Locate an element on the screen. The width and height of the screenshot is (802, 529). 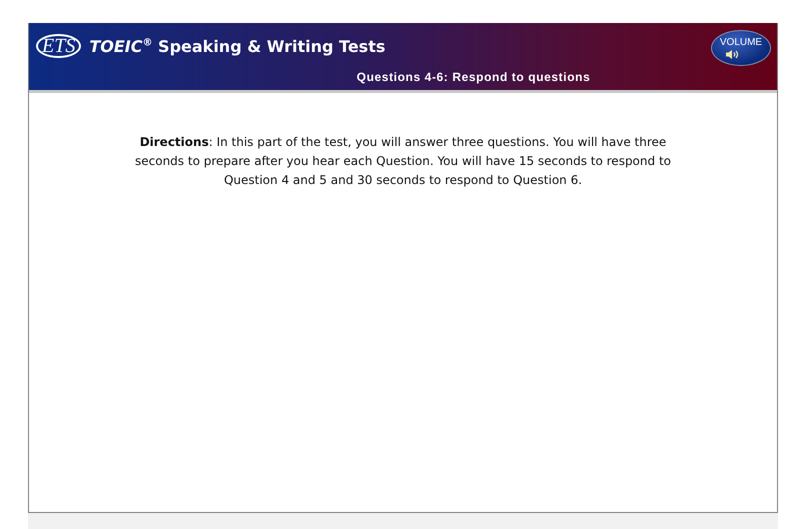
volume-button: VOLUME is located at coordinates (741, 48).